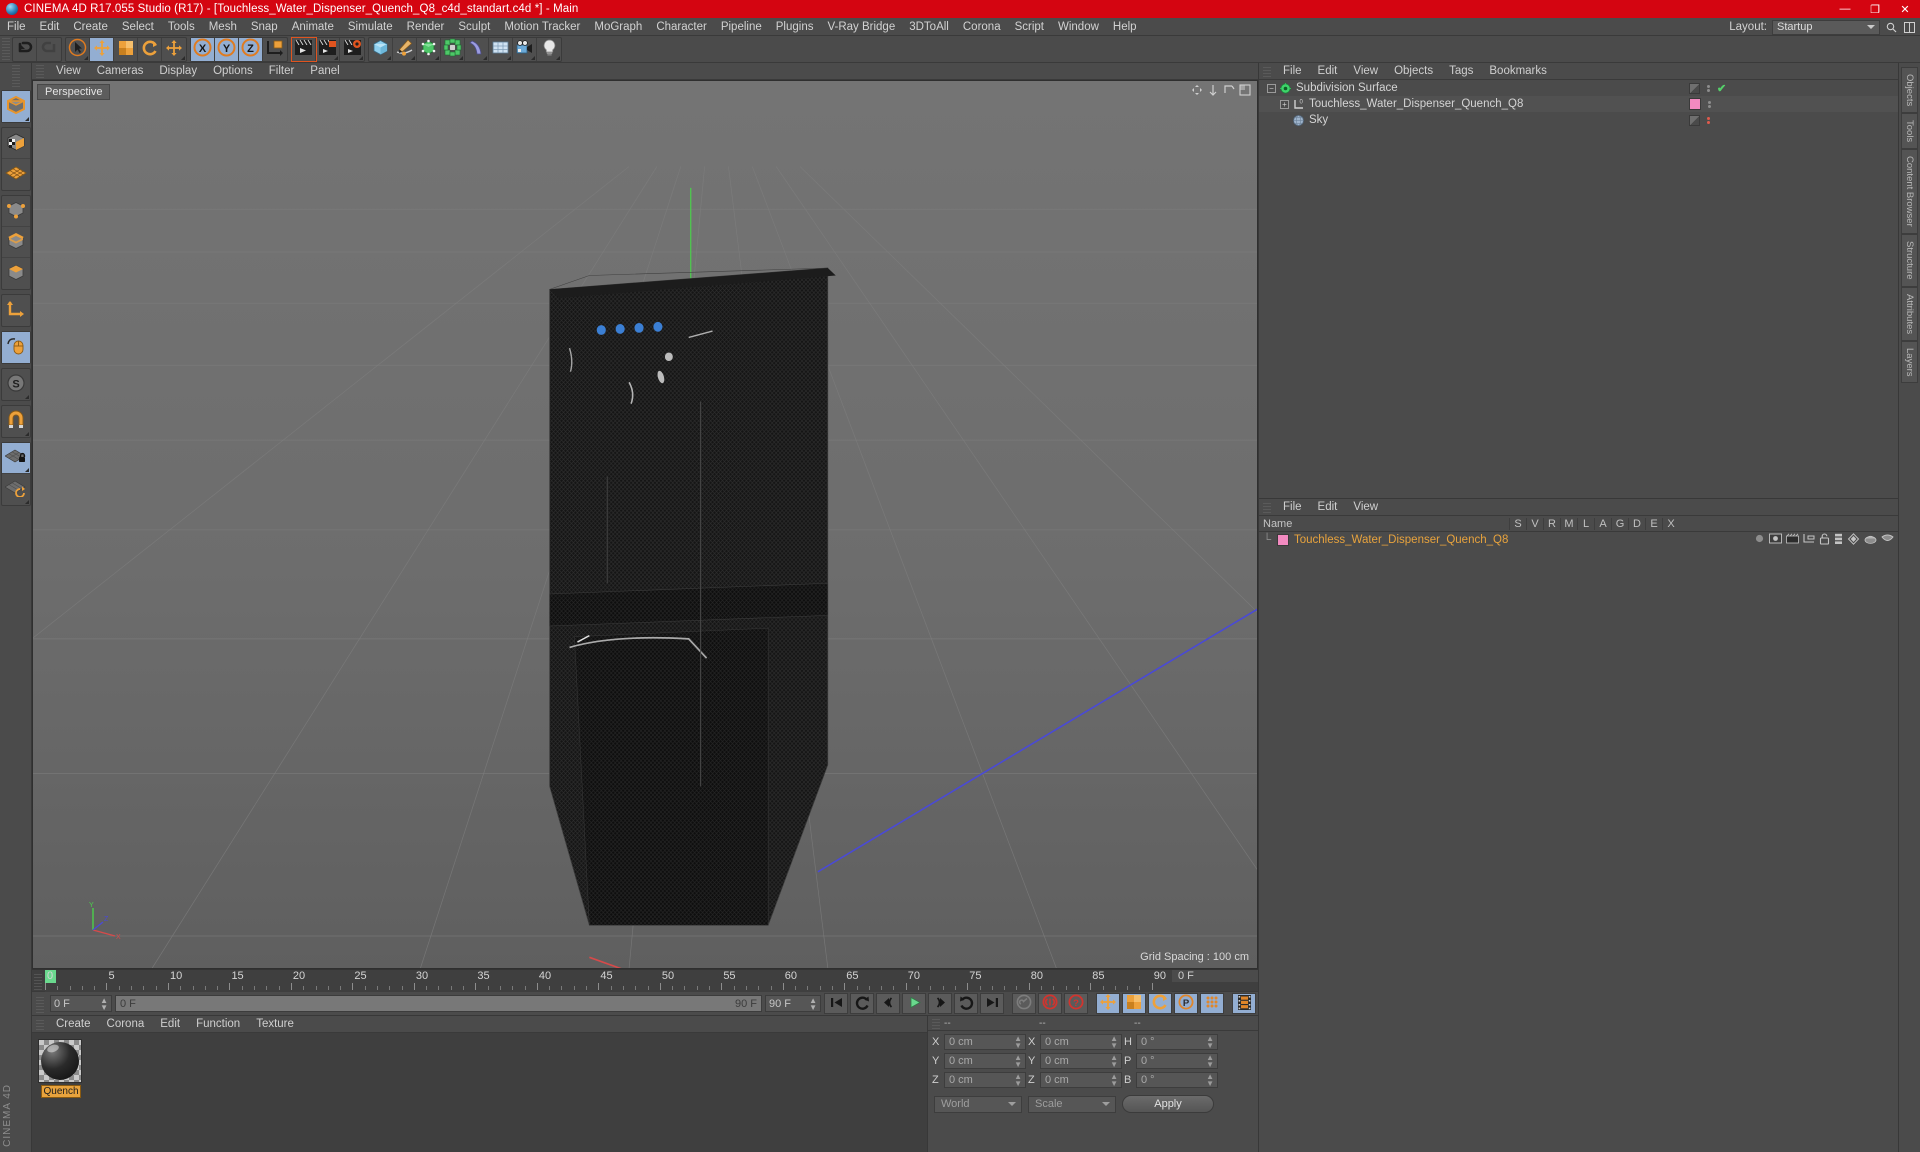 This screenshot has height=1152, width=1920. I want to click on point-mode-button, so click(15, 211).